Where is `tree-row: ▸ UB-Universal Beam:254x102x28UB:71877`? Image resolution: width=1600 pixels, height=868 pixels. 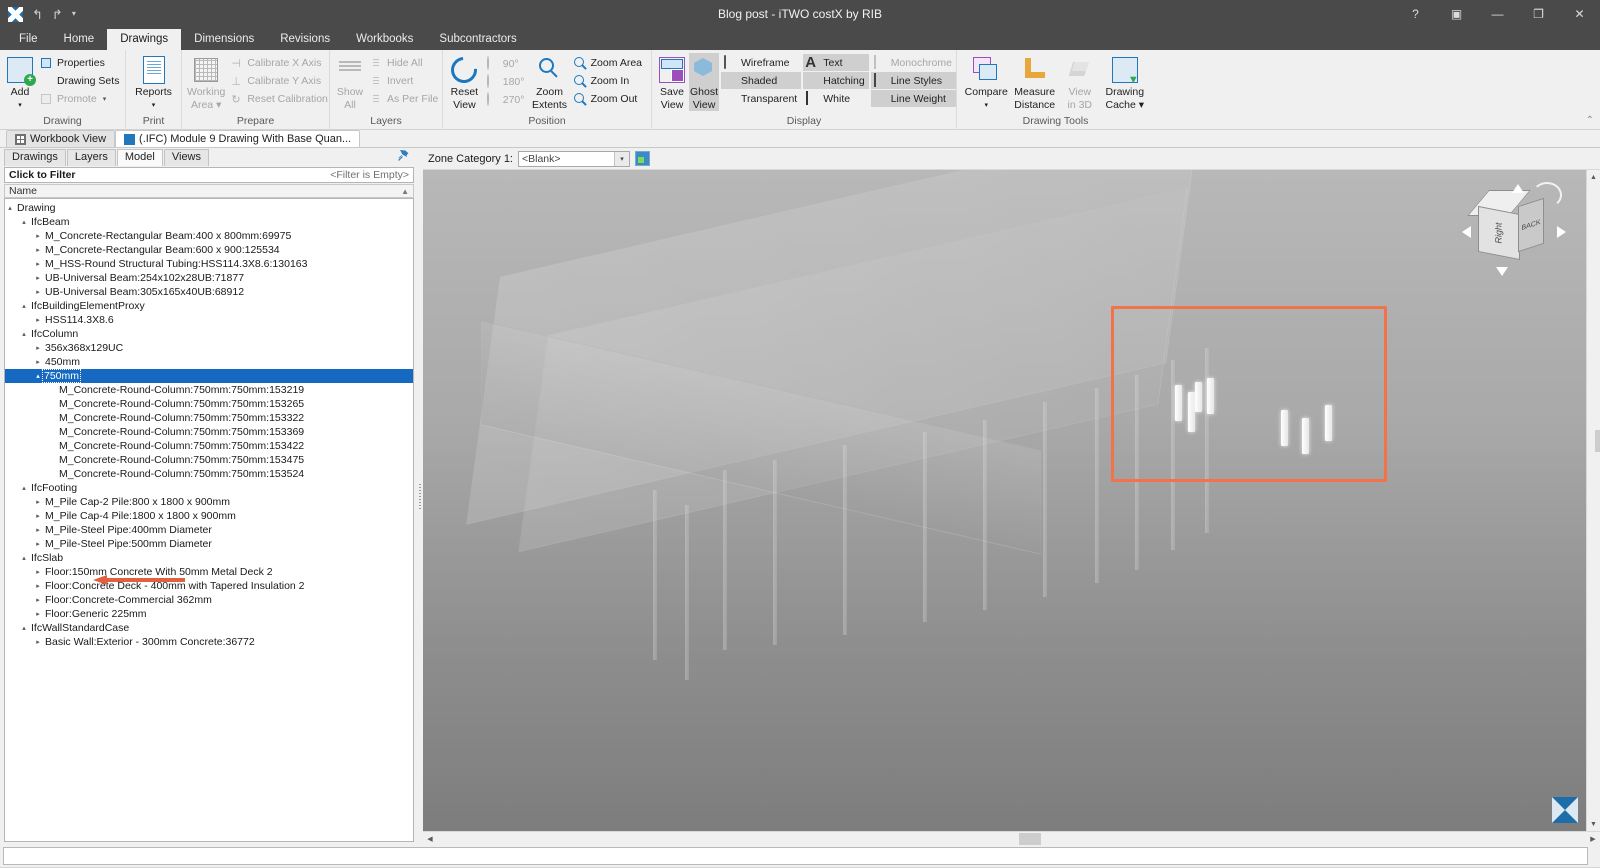 tree-row: ▸ UB-Universal Beam:254x102x28UB:71877 is located at coordinates (209, 278).